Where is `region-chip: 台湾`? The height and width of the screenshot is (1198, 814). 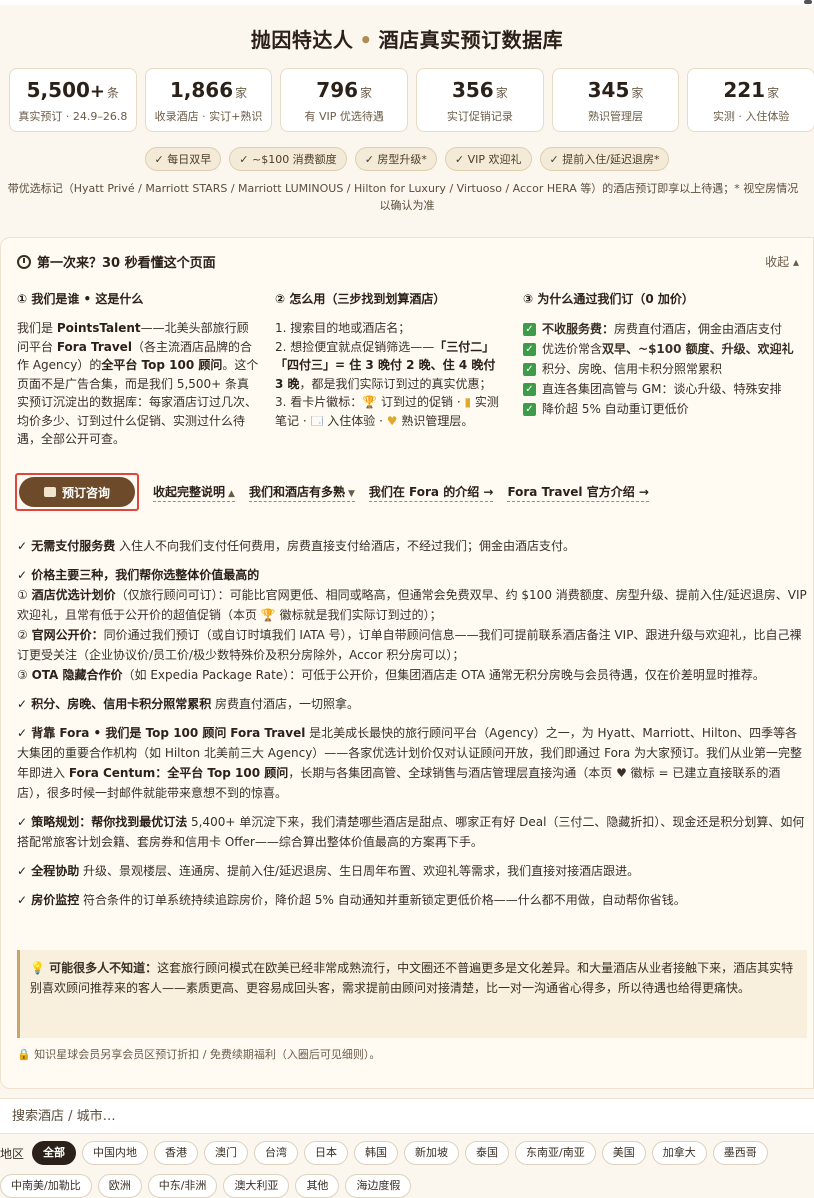
region-chip: 台湾 is located at coordinates (276, 1153).